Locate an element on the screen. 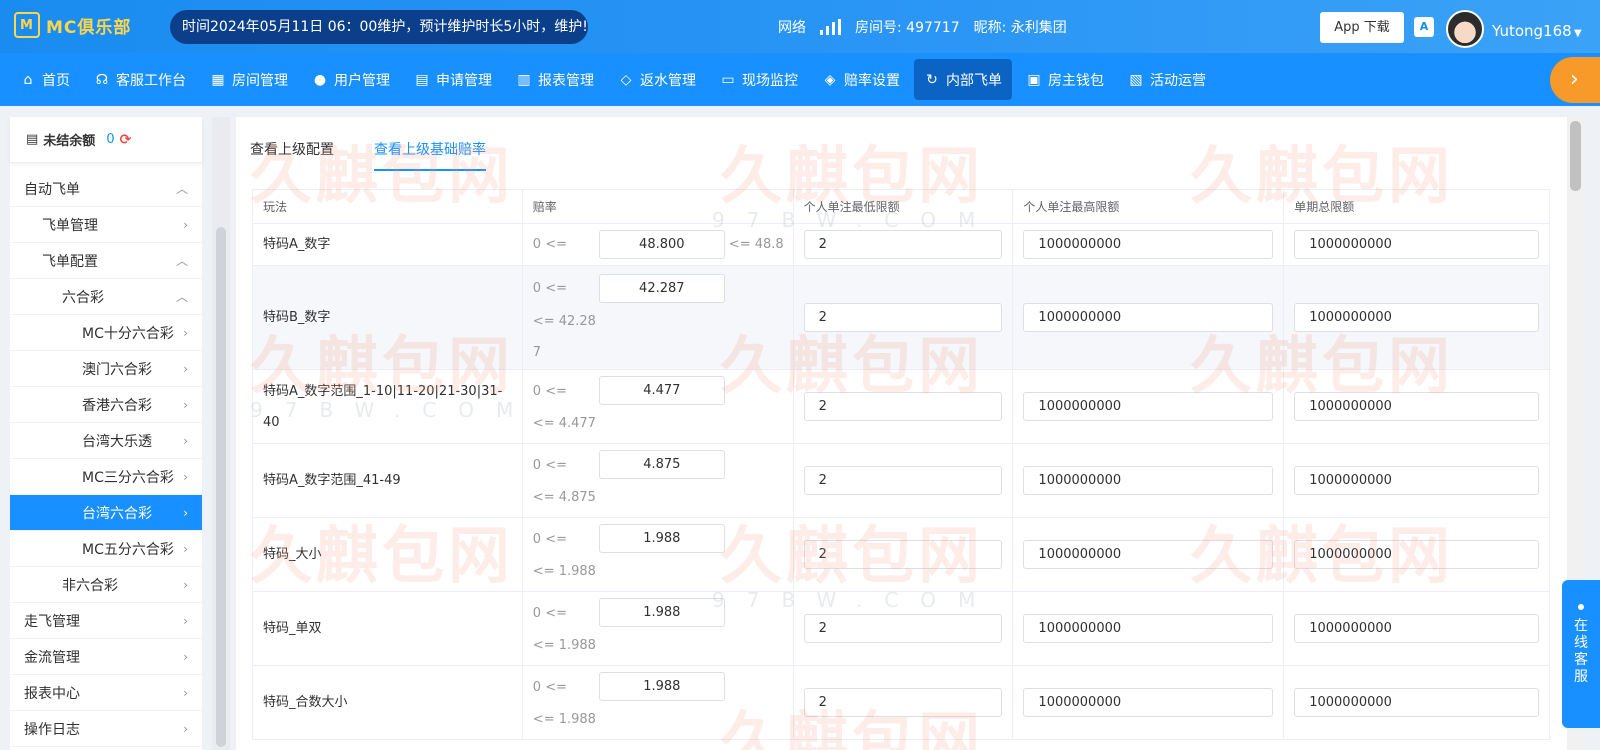  sidebar-item: 自动飞单 ︿ is located at coordinates (106, 189).